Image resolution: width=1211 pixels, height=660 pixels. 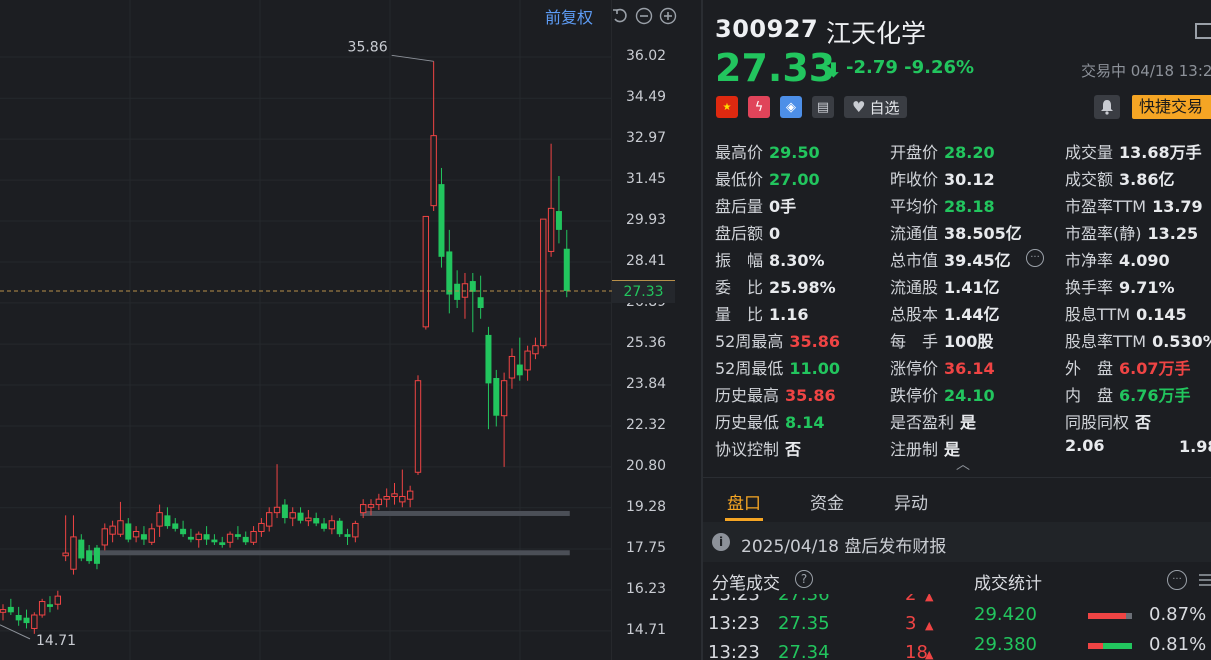 I want to click on panel-layout-icon, so click(x=1203, y=31).